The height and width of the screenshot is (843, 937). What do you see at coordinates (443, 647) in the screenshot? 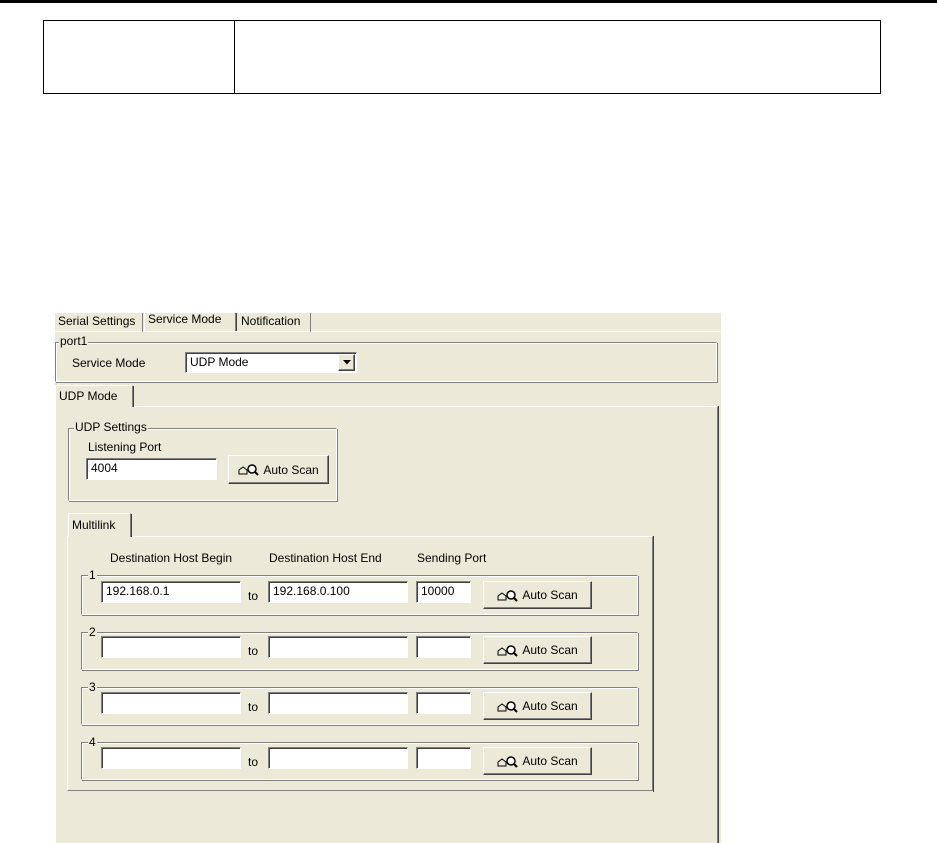
I see `row-2-port-input` at bounding box center [443, 647].